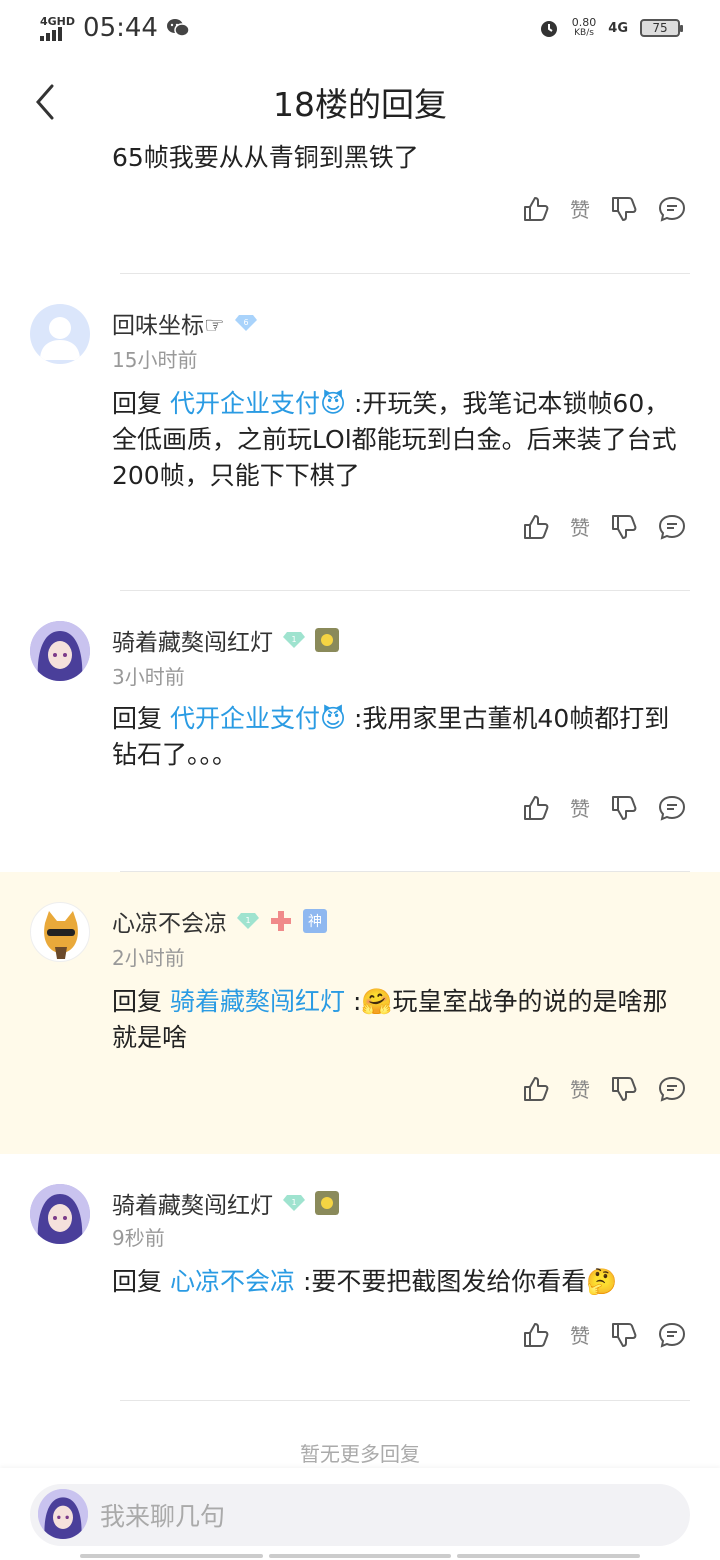 The width and height of the screenshot is (720, 1560). I want to click on gesture-bar, so click(360, 1556).